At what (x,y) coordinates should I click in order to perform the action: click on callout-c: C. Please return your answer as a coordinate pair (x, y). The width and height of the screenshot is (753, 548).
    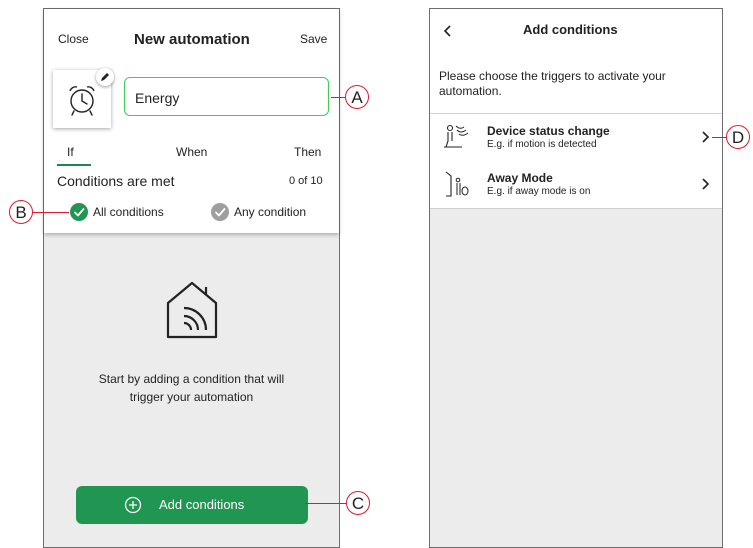
    Looking at the image, I should click on (358, 503).